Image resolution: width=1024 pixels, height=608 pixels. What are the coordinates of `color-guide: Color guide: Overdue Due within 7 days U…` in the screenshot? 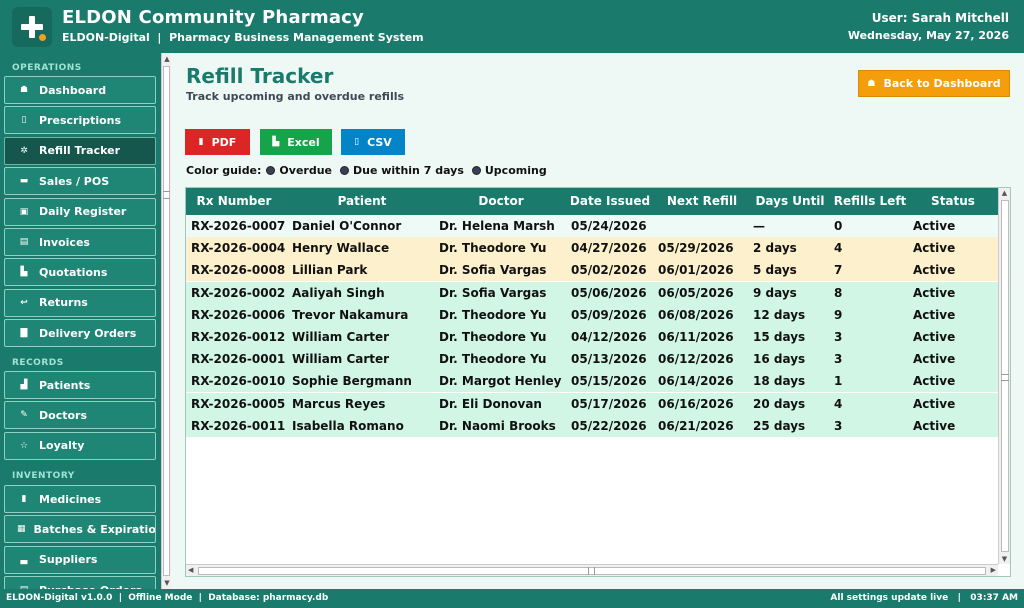 It's located at (366, 170).